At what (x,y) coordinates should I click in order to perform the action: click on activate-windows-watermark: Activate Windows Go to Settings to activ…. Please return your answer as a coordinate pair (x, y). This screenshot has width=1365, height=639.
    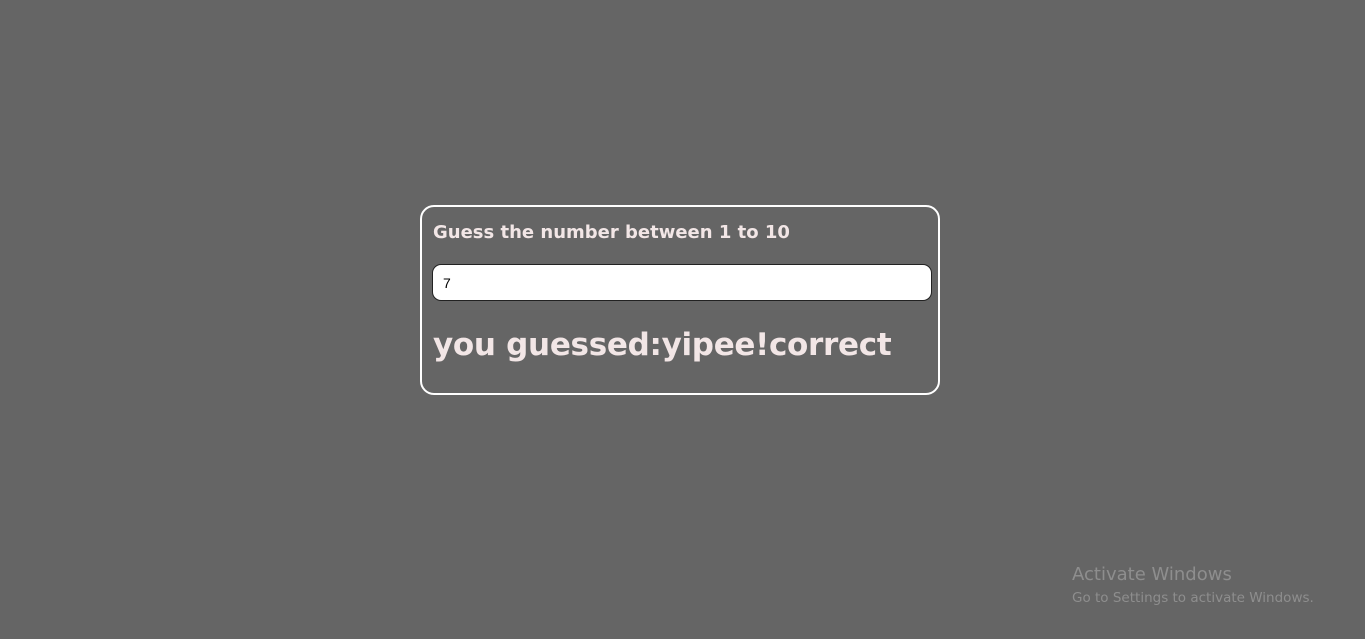
    Looking at the image, I should click on (1193, 586).